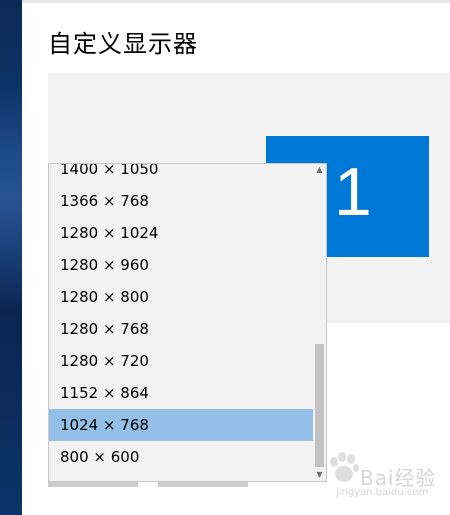 This screenshot has height=515, width=450. Describe the element at coordinates (182, 393) in the screenshot. I see `resolution-option: 1152 × 864` at that location.